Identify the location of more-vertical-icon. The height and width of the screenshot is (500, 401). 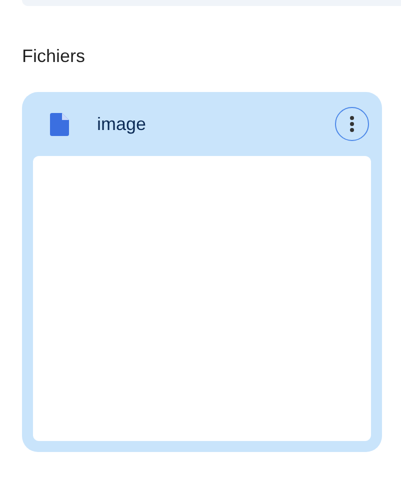
(352, 124).